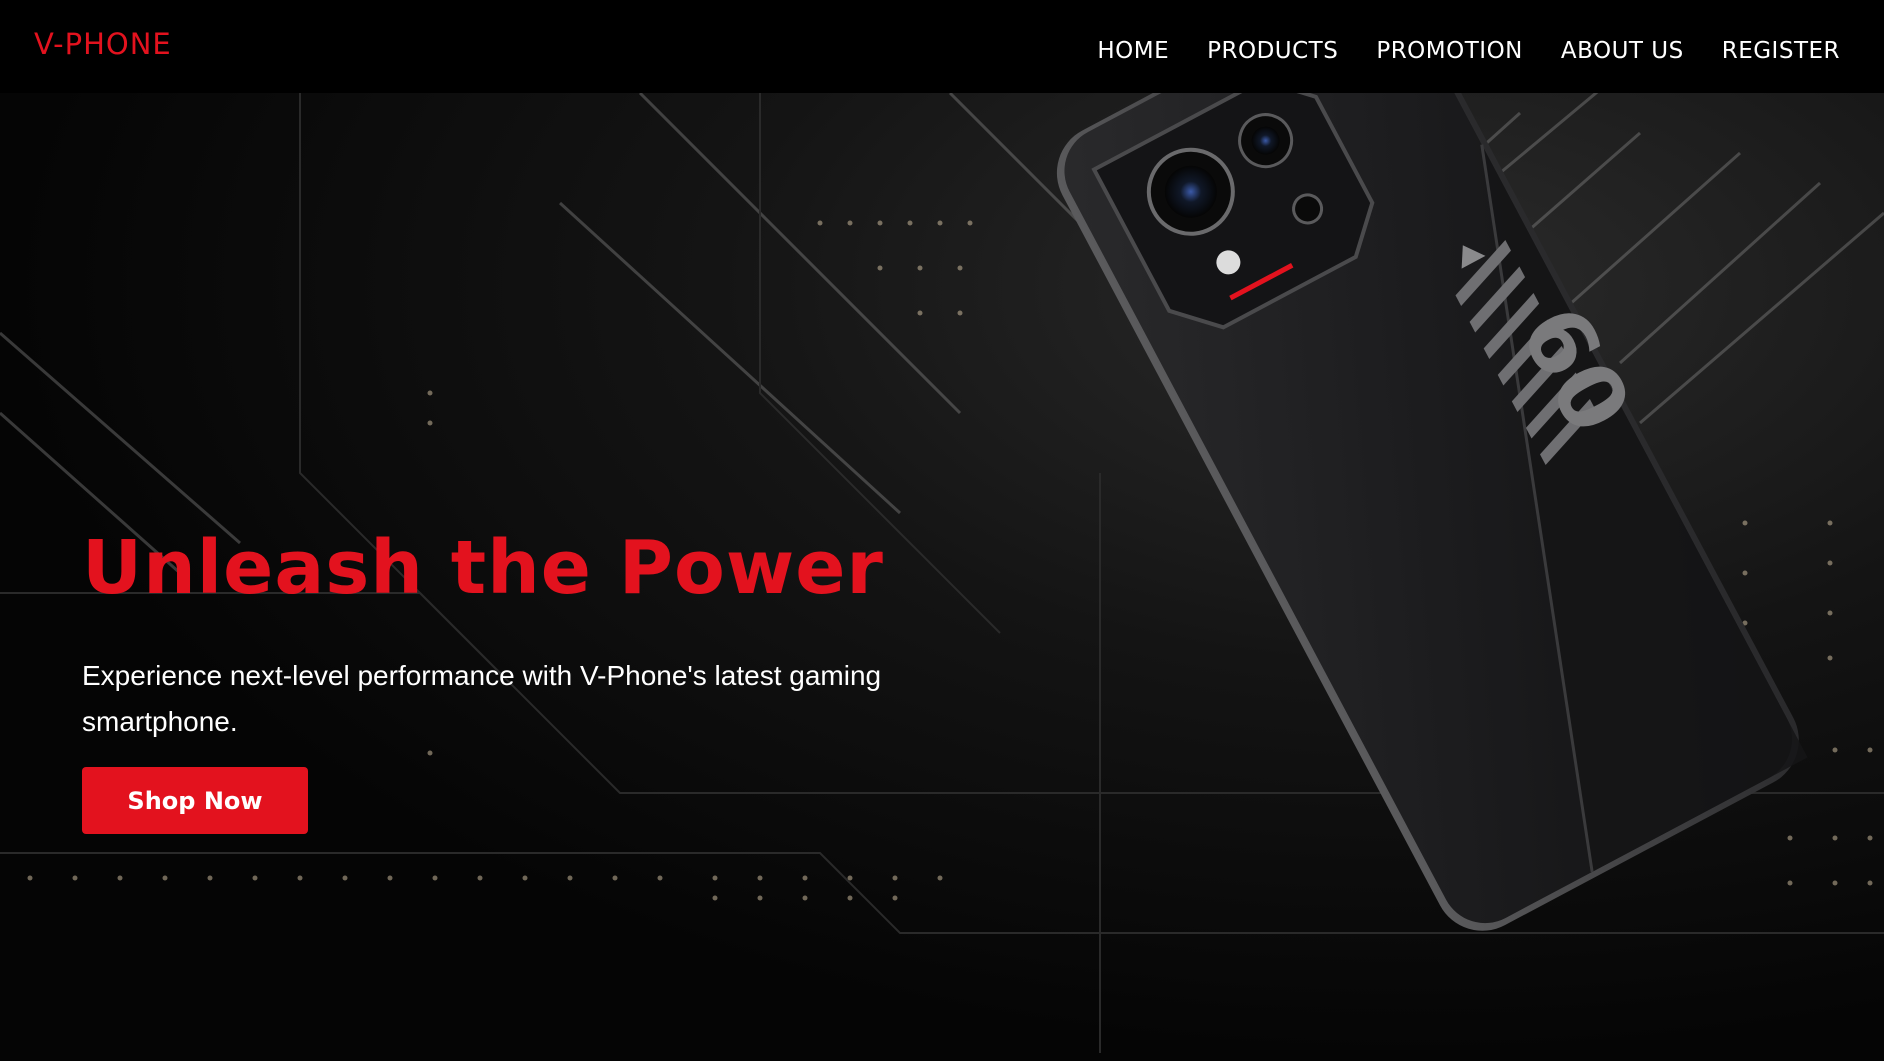 Image resolution: width=1884 pixels, height=1061 pixels. What do you see at coordinates (1622, 51) in the screenshot?
I see `nav-about-us: ABOUT US` at bounding box center [1622, 51].